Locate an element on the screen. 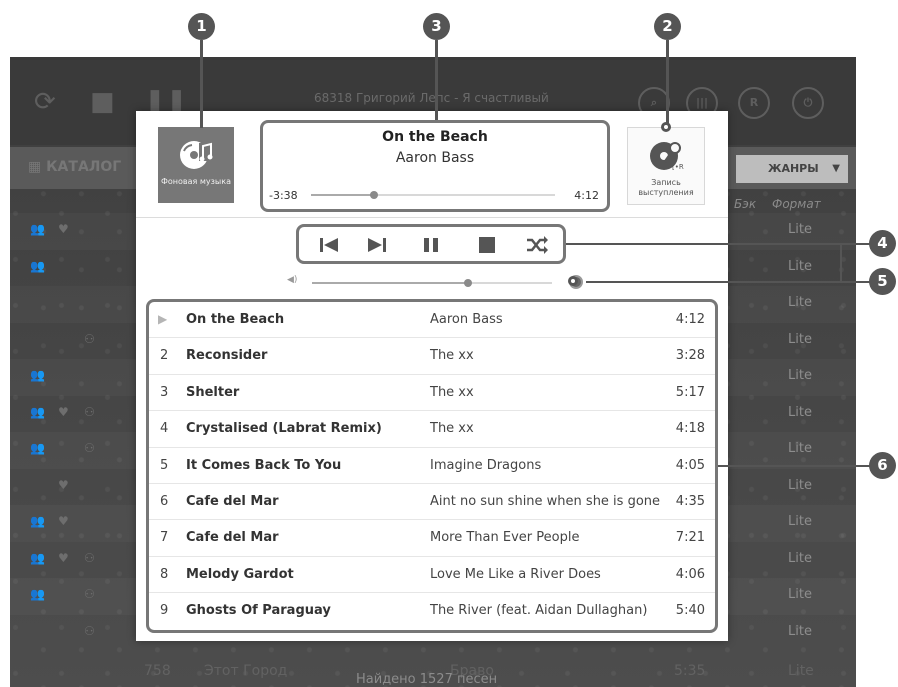 The image size is (898, 687). callout-1-line is located at coordinates (201, 84).